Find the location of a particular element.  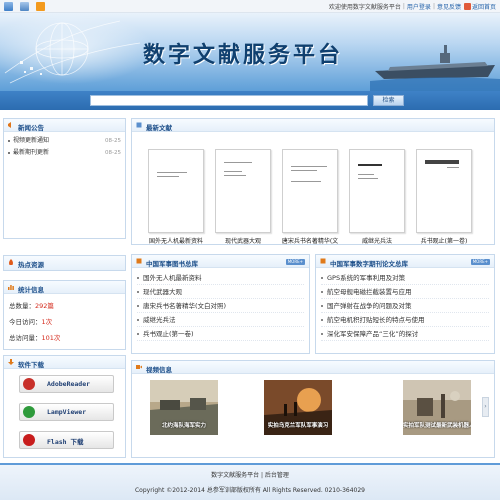

book-caption: 威继光兵法 is located at coordinates (376, 241).